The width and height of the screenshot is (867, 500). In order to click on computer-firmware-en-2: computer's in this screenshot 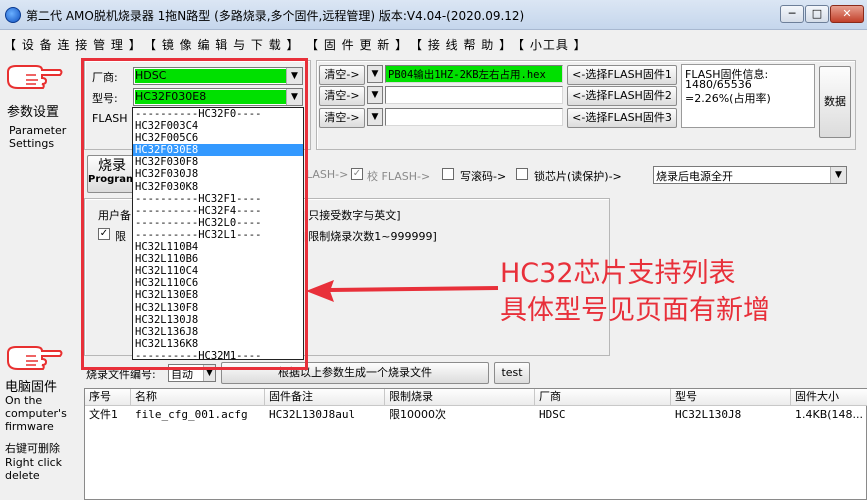, I will do `click(36, 413)`.